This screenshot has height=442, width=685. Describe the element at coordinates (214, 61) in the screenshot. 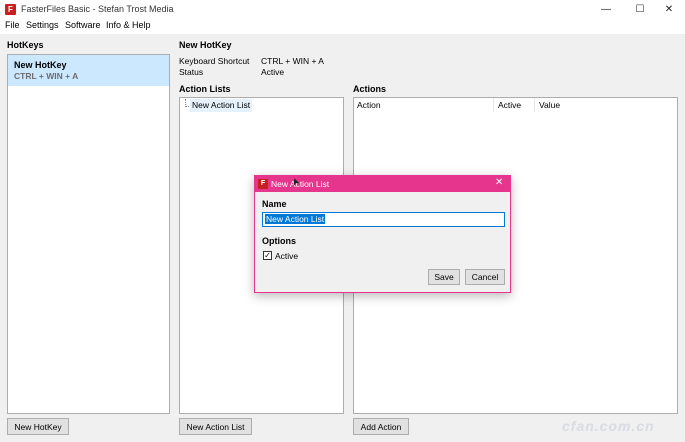

I see `keyboard-shortcut-label: Keyboard Shortcut` at that location.